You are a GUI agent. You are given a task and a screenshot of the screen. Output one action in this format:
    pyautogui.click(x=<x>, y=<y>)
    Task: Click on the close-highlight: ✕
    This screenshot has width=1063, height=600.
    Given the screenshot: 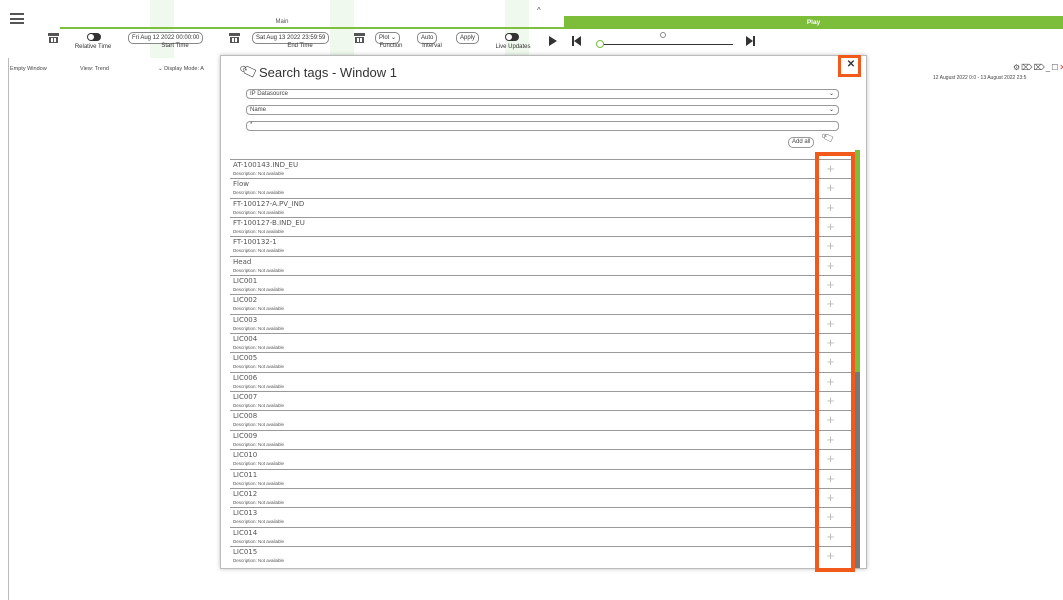 What is the action you would take?
    pyautogui.click(x=849, y=66)
    